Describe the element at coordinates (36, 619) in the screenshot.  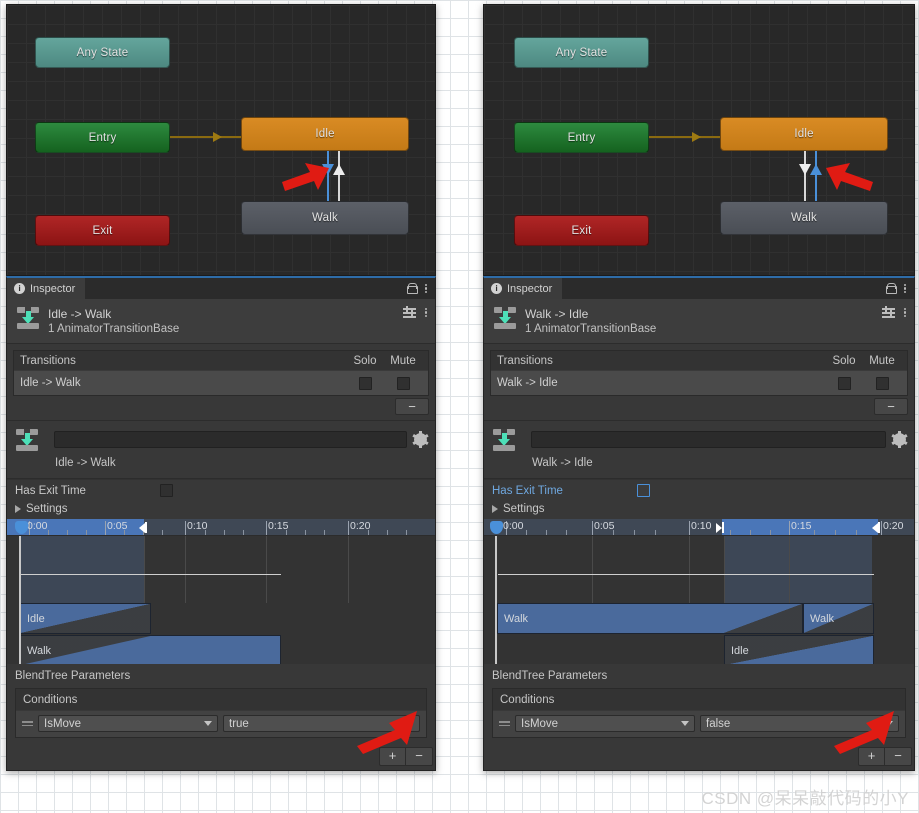
I see `blend-clip-label: Idle` at that location.